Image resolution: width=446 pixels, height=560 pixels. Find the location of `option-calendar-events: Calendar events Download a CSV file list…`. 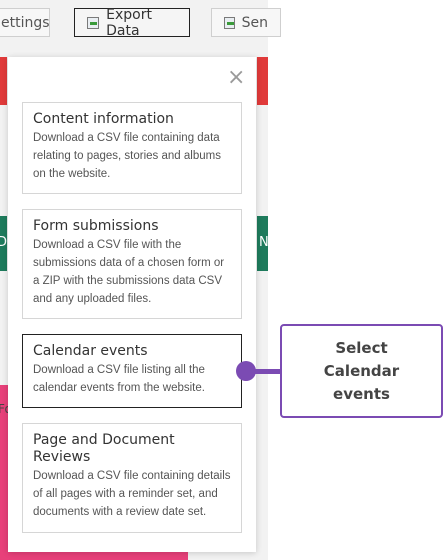

option-calendar-events: Calendar events Download a CSV file list… is located at coordinates (132, 371).